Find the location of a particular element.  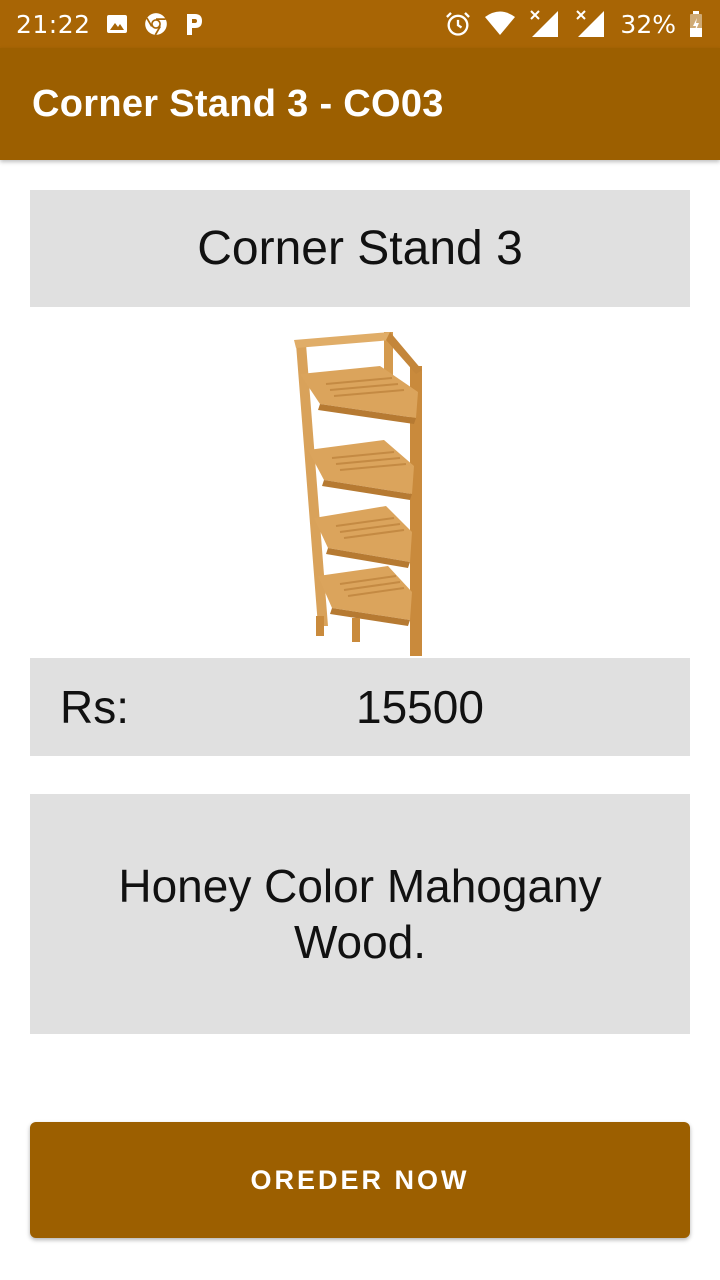

app-bar: Corner Stand 3 - CO03 is located at coordinates (360, 104).